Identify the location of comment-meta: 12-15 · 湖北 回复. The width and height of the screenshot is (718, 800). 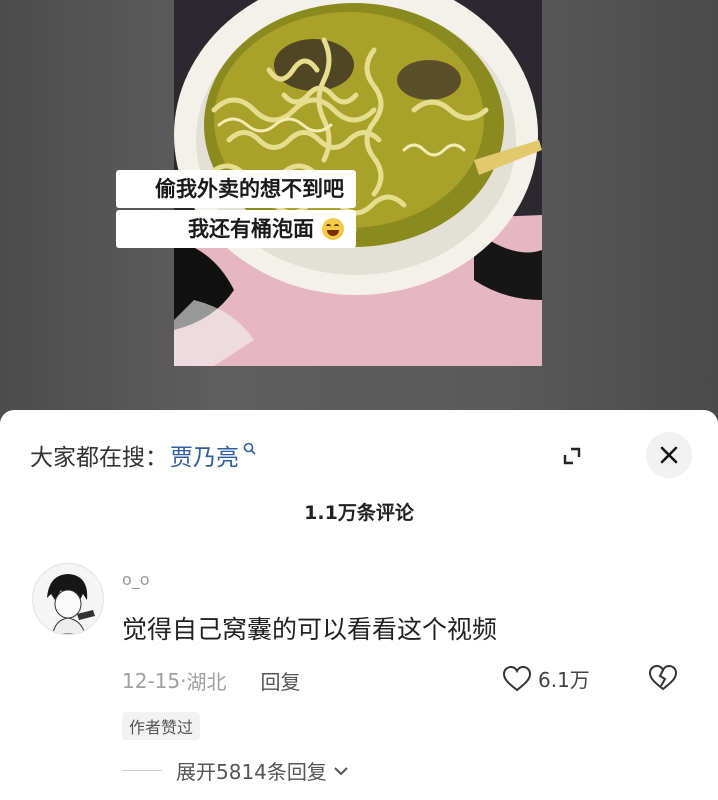
(211, 680).